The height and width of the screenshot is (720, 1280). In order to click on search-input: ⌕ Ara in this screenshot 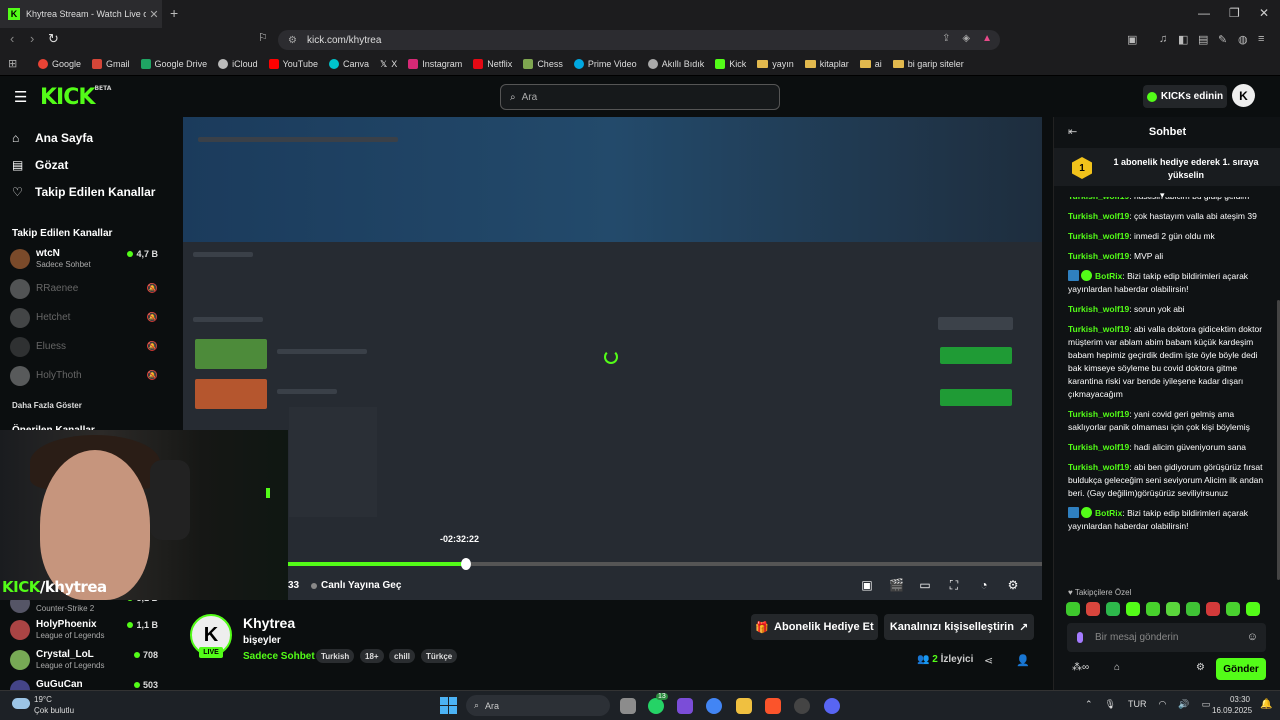, I will do `click(640, 97)`.